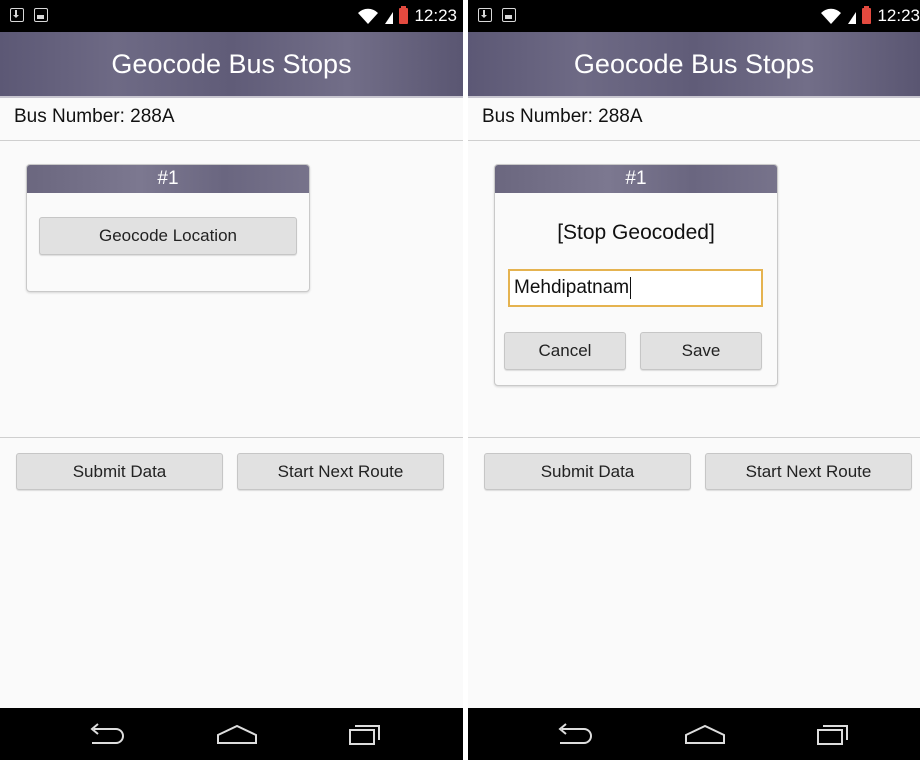 This screenshot has width=920, height=760. I want to click on cancel-button: Cancel, so click(565, 351).